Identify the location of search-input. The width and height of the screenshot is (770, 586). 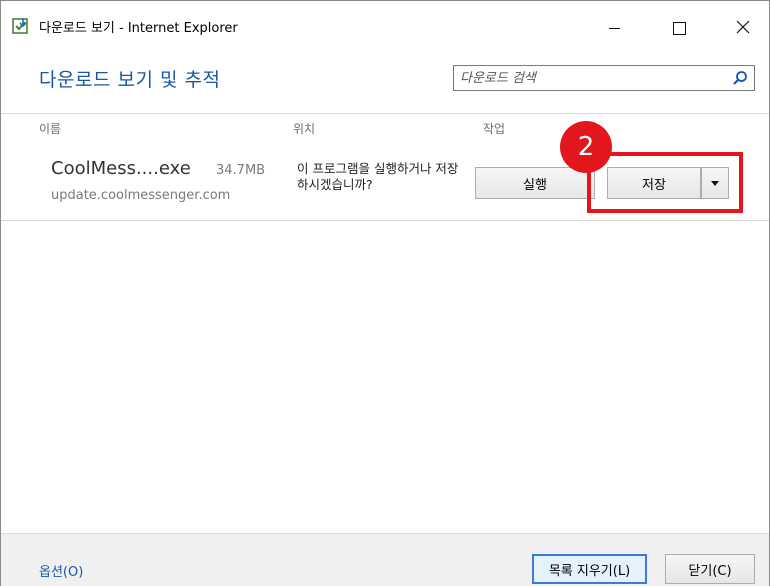
(595, 78).